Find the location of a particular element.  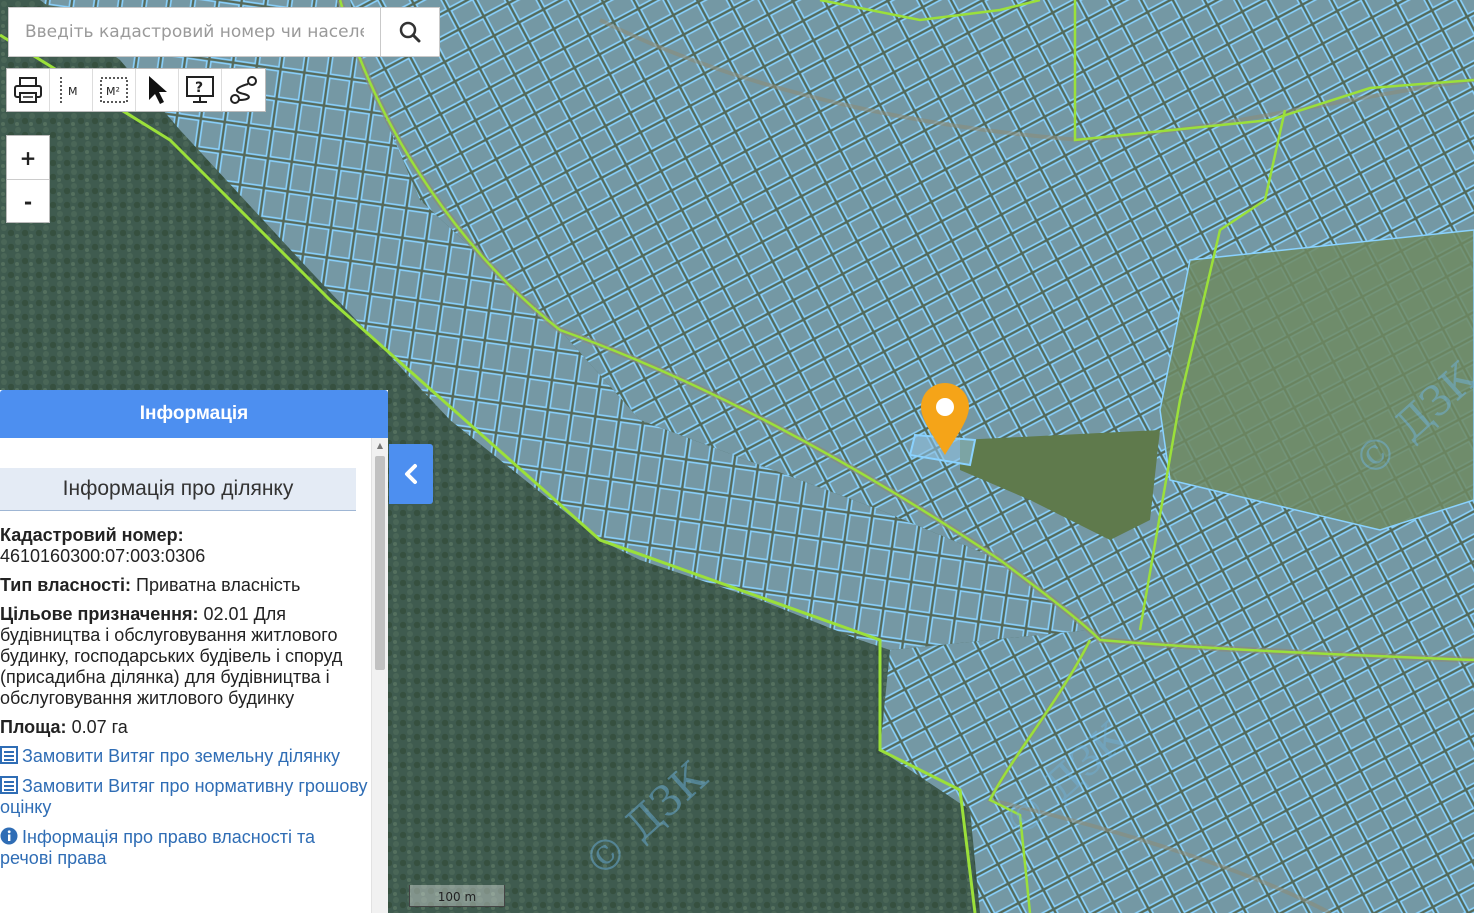

route-button is located at coordinates (243, 90).